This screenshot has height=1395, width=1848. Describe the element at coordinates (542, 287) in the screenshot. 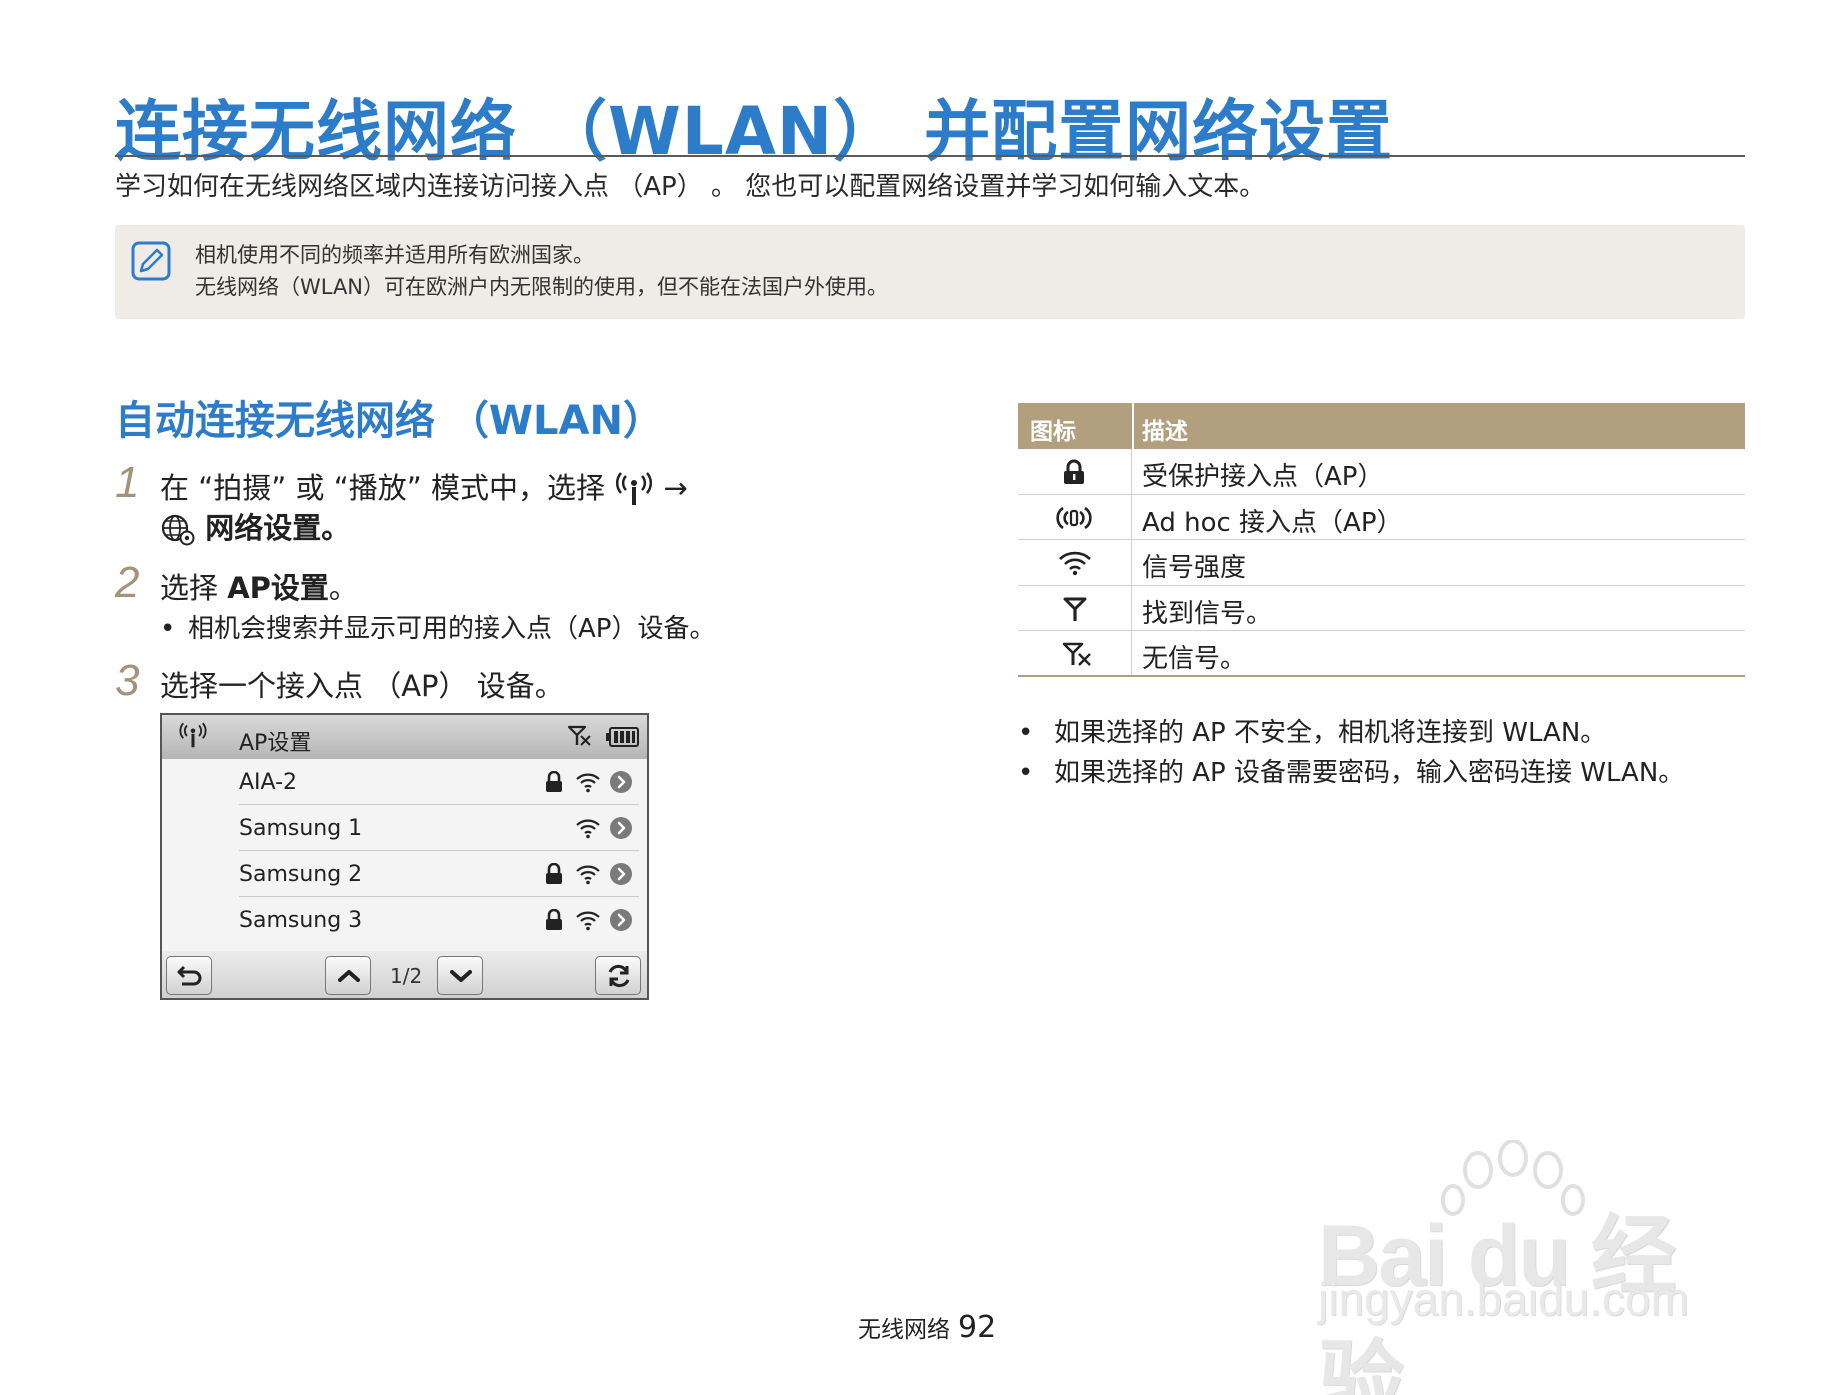

I see `note-line-2: 无线网络（WLAN）可在欧洲户内无限制的使用，但不能在法国户外使用。` at that location.